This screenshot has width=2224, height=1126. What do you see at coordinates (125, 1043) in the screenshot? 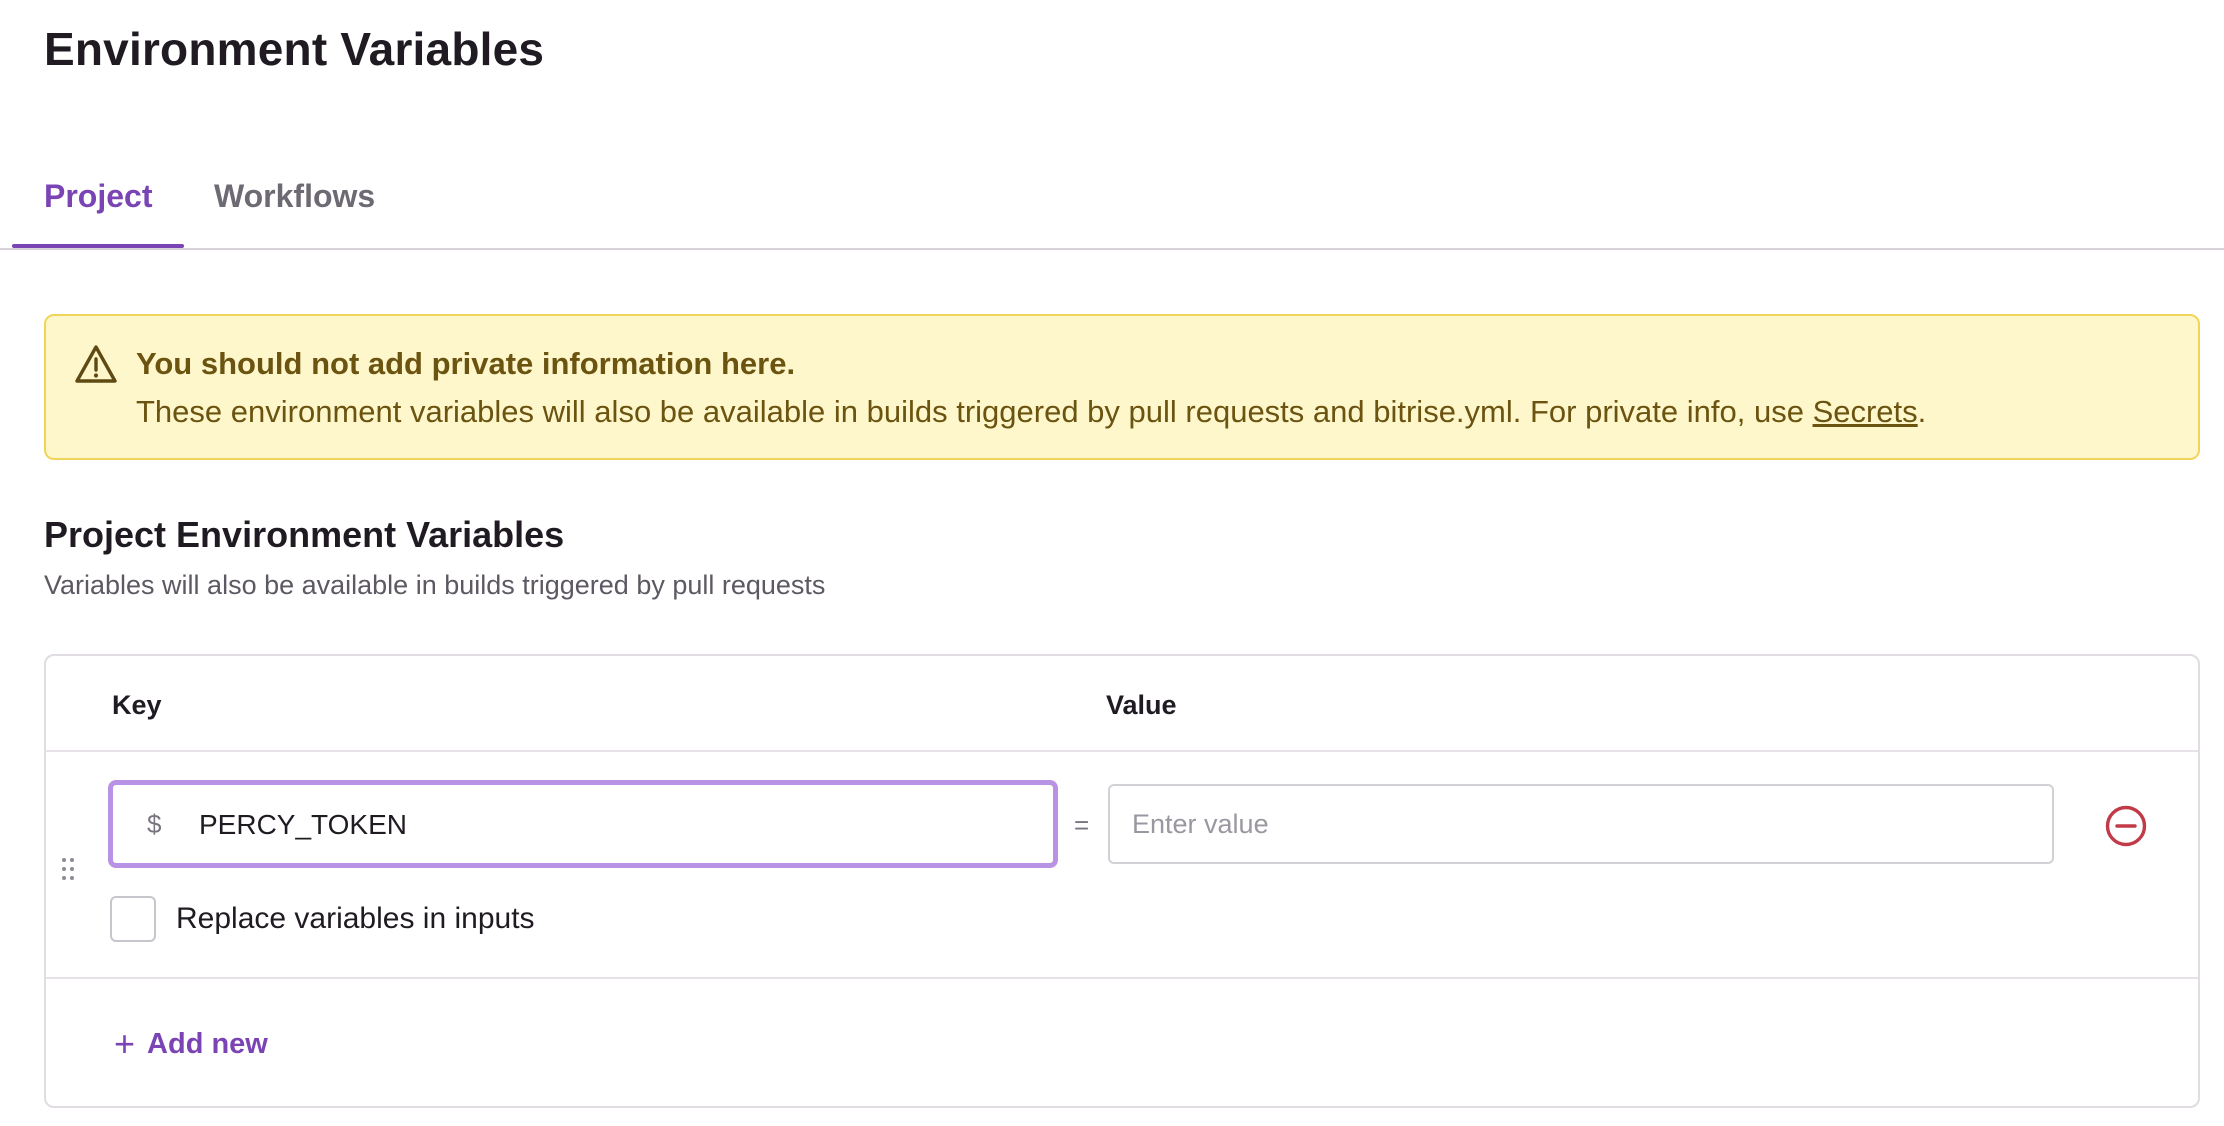
I see `plus-icon: +` at bounding box center [125, 1043].